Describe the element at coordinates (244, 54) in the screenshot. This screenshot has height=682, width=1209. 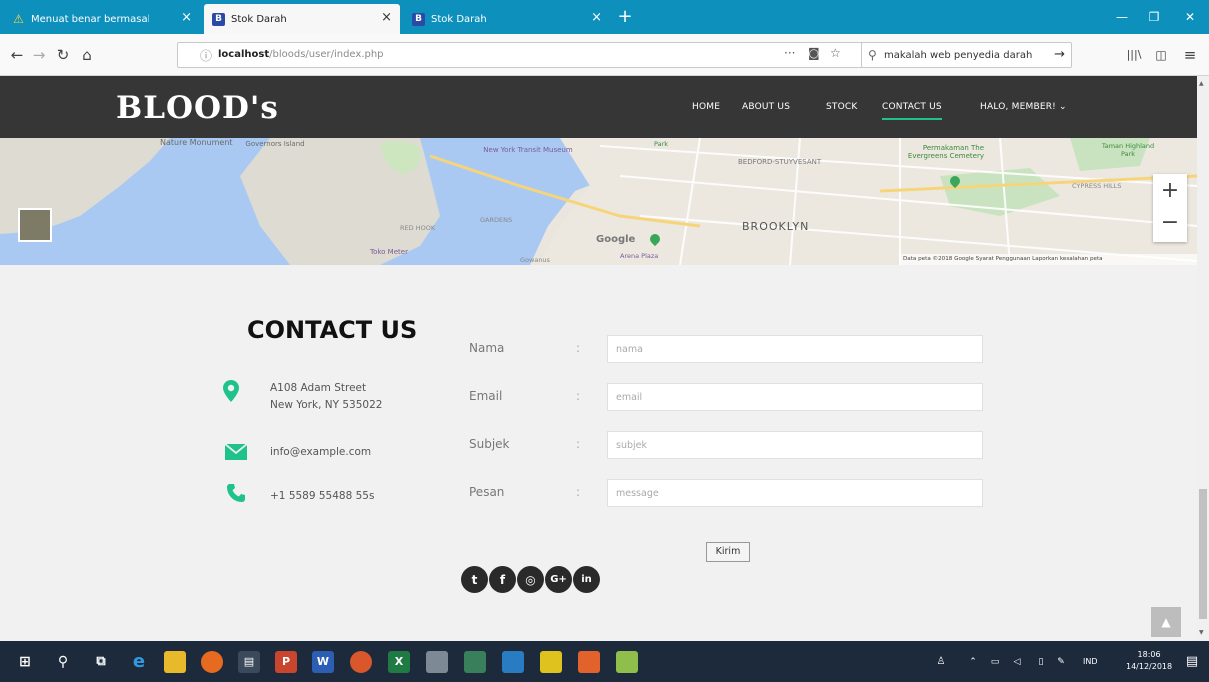
I see `url-host: localhost` at that location.